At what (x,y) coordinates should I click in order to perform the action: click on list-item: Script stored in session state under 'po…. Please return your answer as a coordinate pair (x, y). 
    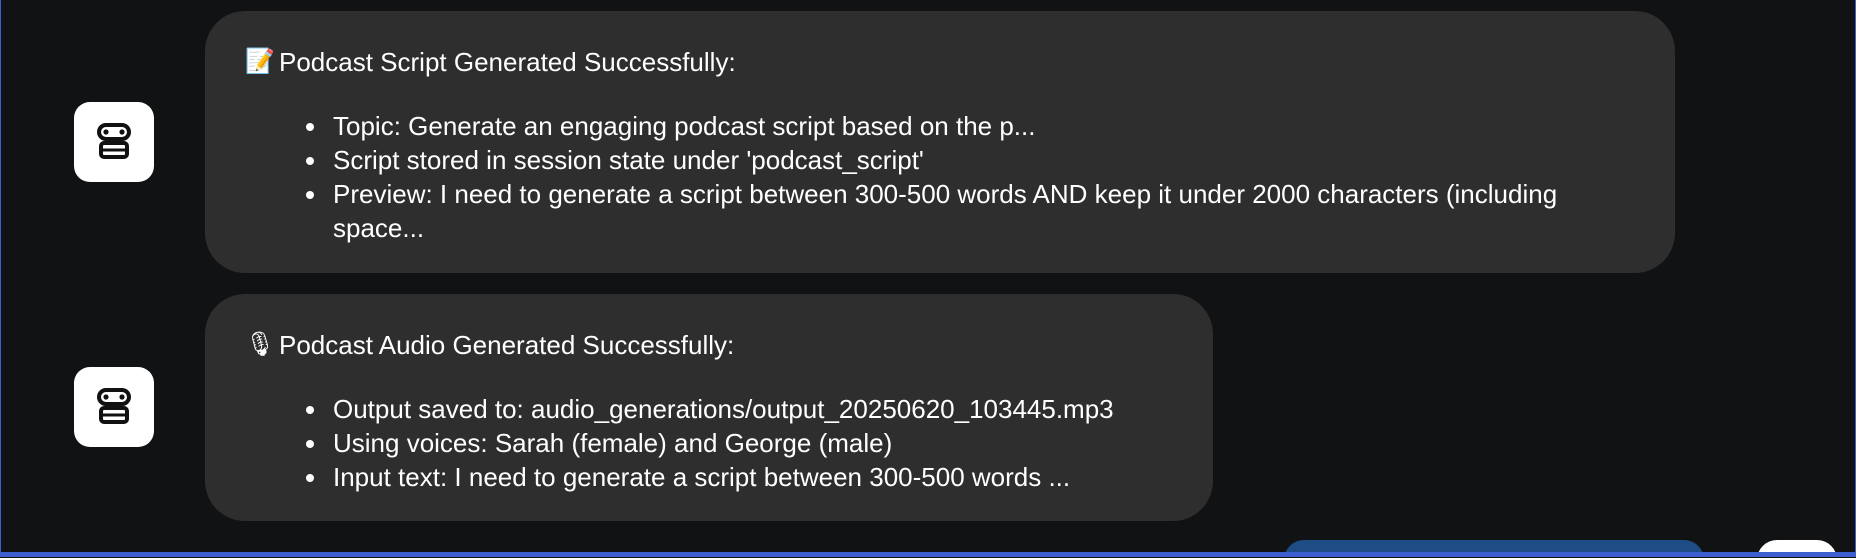
    Looking at the image, I should click on (969, 160).